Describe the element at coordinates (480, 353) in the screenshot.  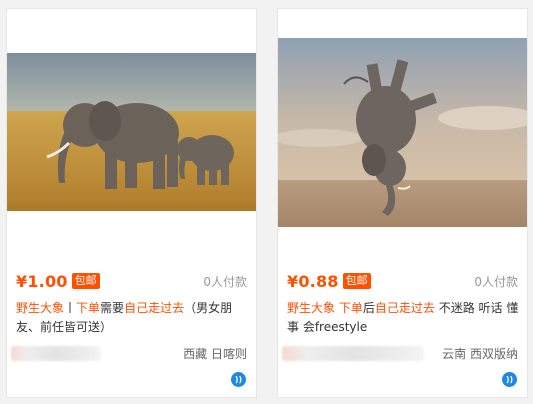
I see `location: 云南 西双版纳` at that location.